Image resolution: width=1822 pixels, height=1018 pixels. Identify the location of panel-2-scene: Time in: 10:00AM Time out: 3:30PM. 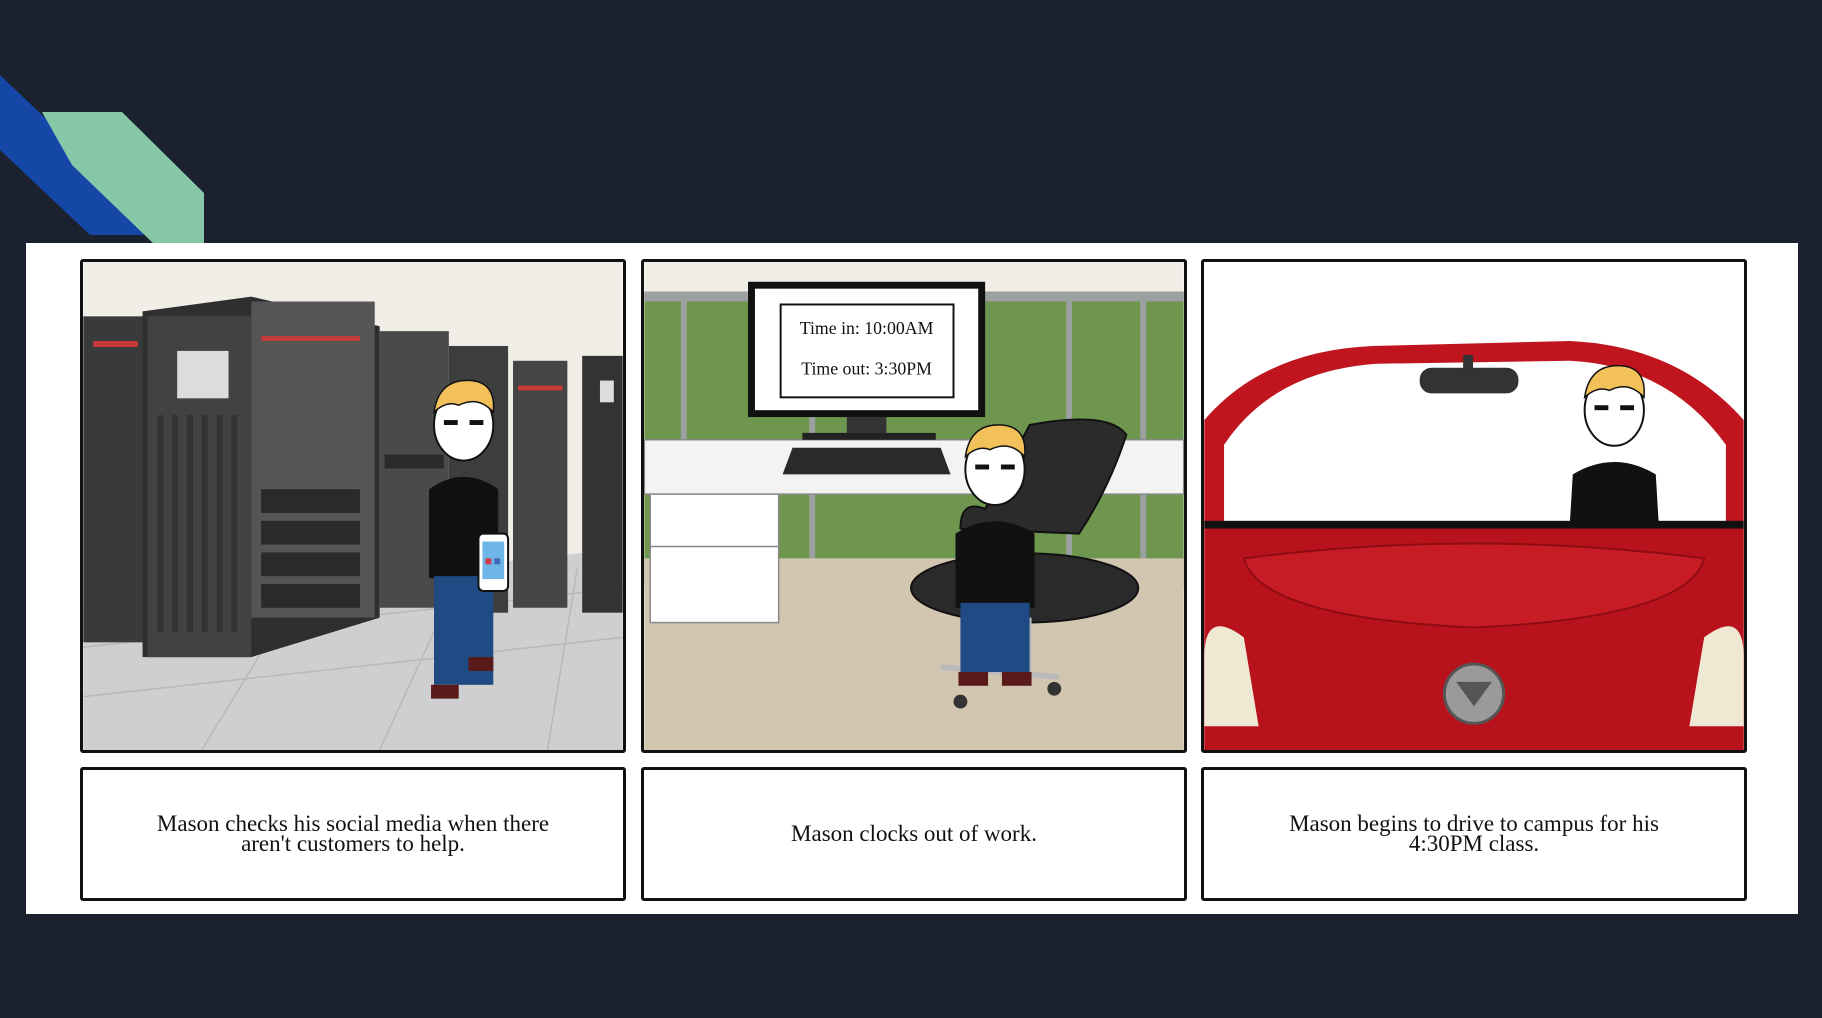
(914, 506).